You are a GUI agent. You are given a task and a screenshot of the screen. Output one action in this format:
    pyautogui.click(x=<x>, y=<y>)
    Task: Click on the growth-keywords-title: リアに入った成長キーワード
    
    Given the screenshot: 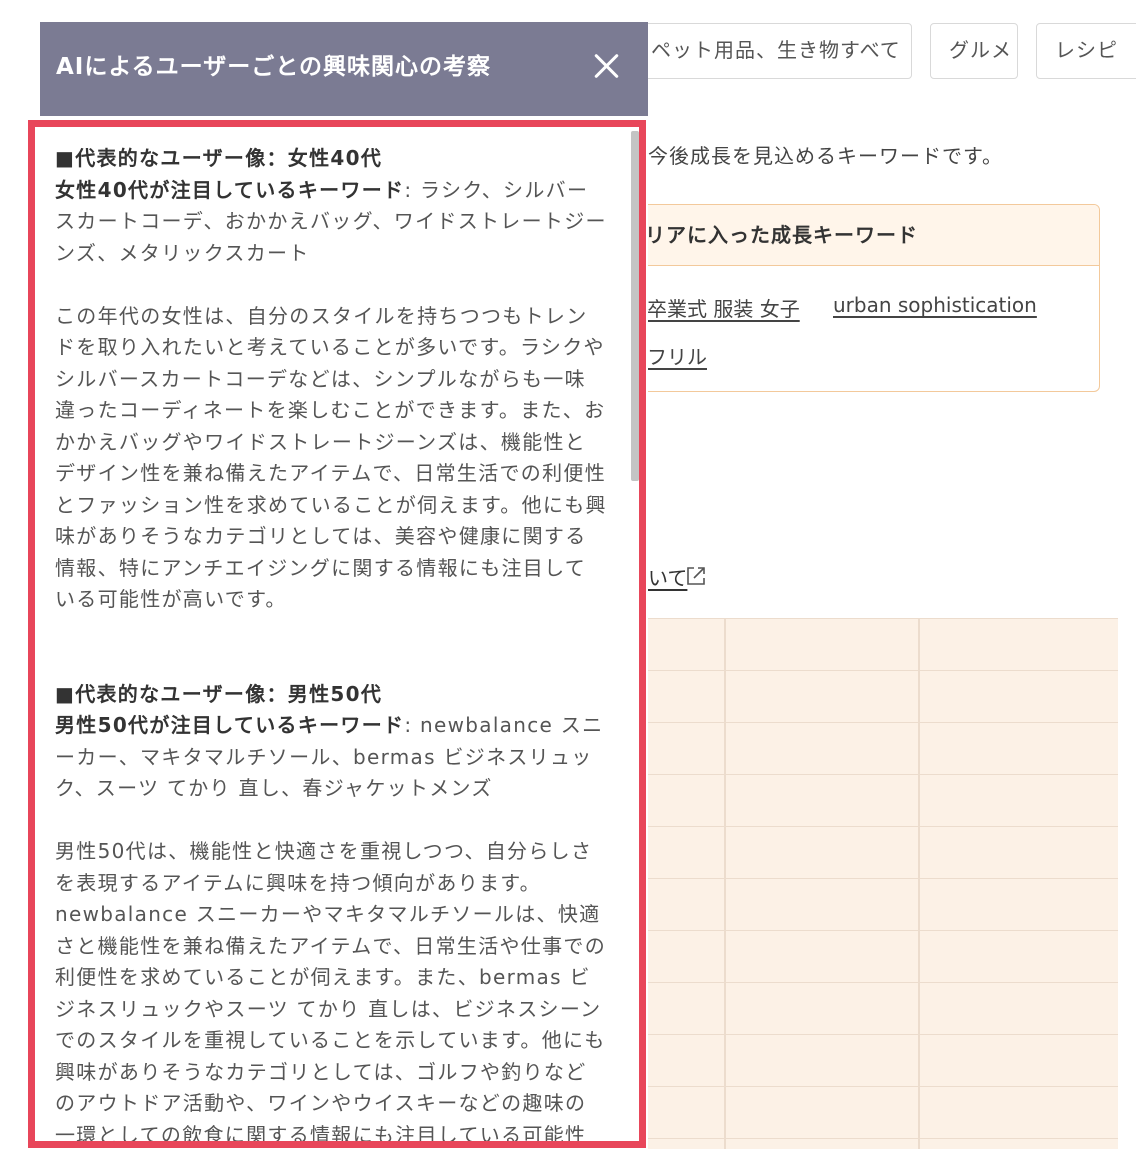 What is the action you would take?
    pyautogui.click(x=850, y=235)
    